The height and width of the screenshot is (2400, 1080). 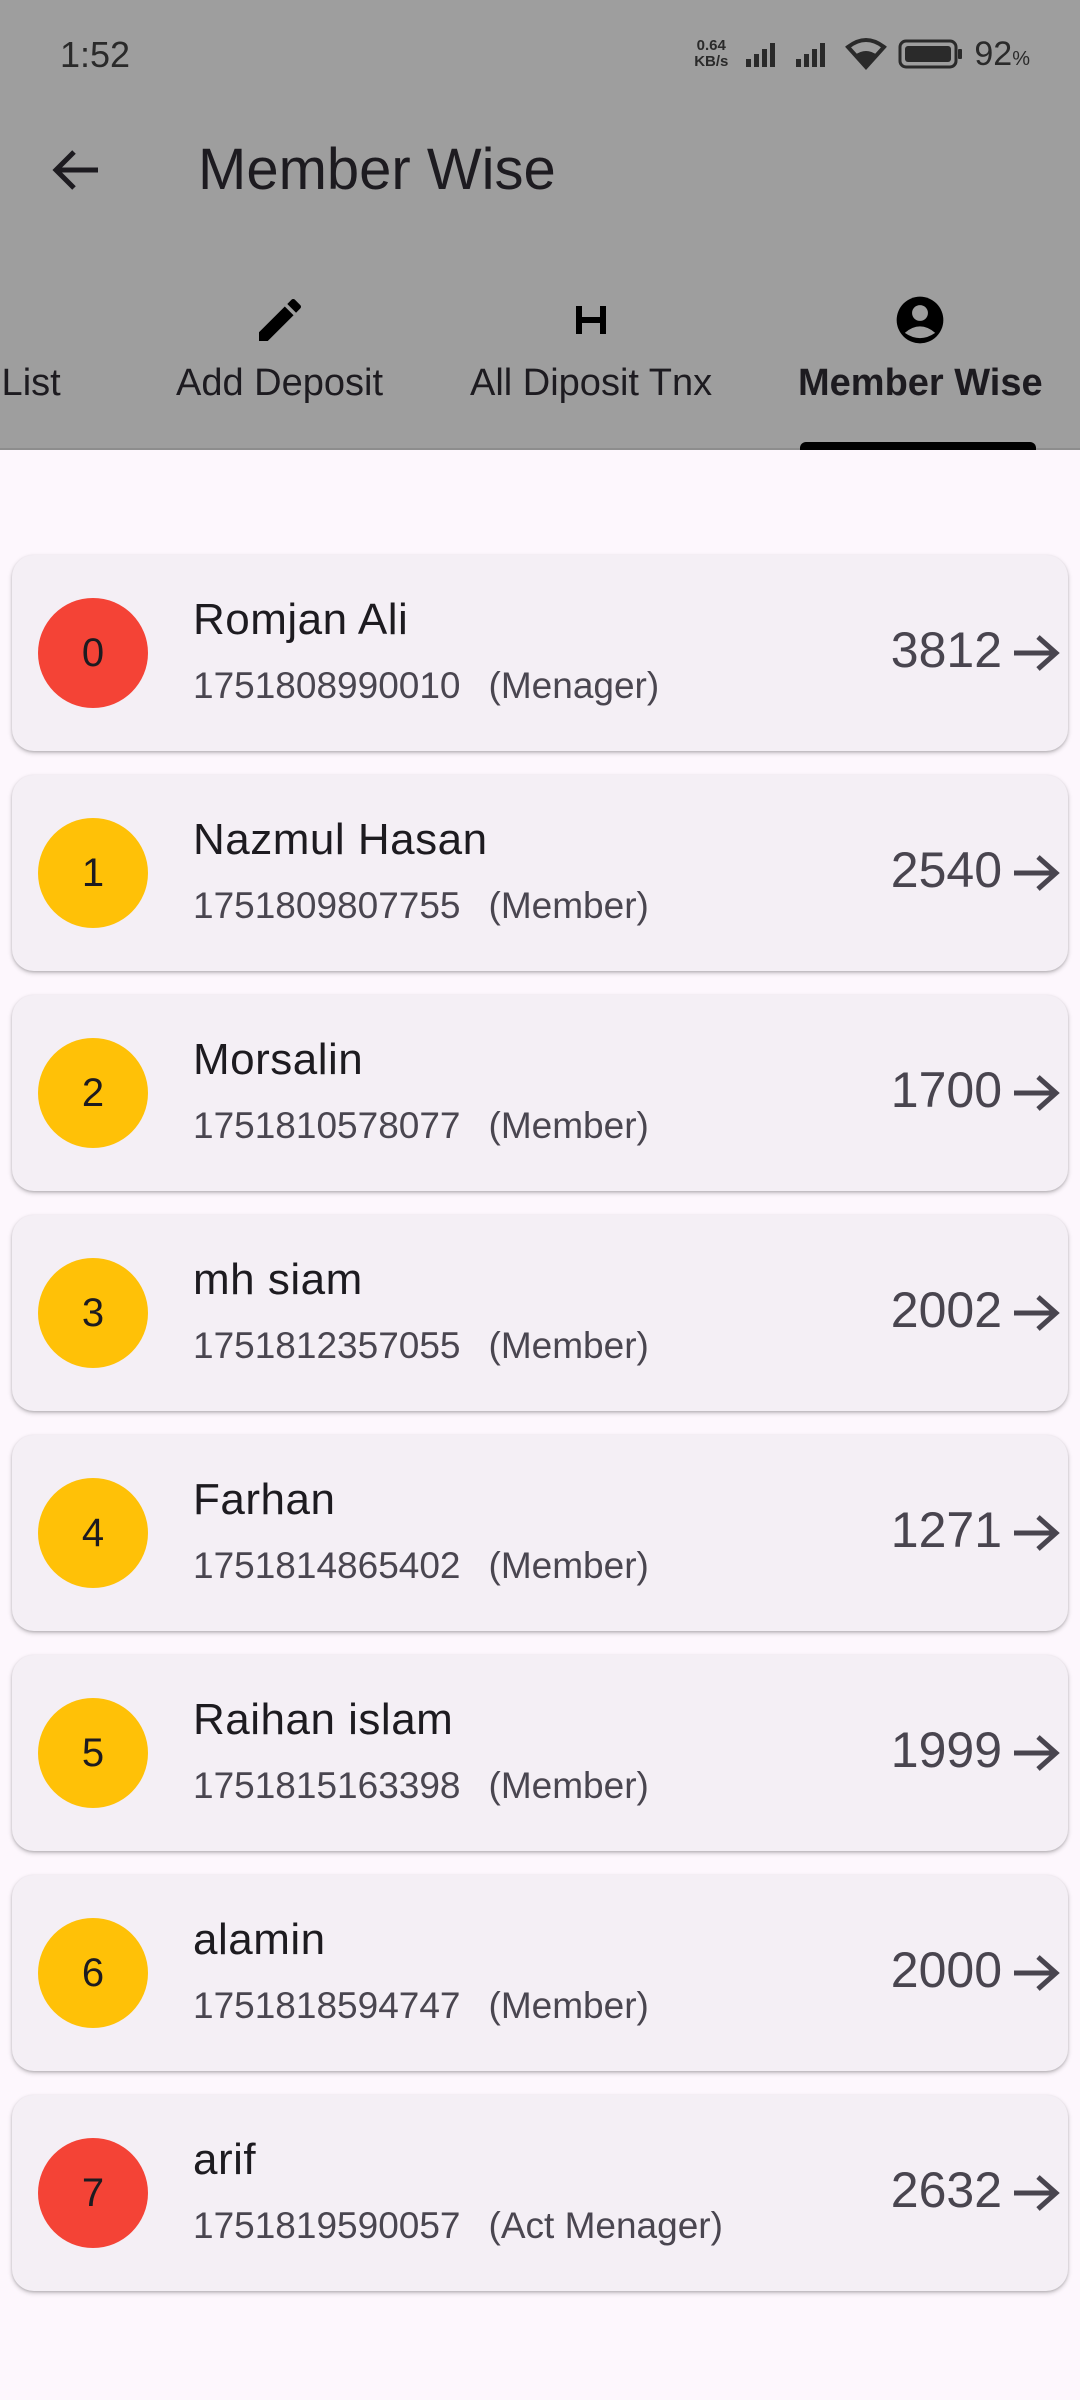 I want to click on status-time: 1:52, so click(x=95, y=54).